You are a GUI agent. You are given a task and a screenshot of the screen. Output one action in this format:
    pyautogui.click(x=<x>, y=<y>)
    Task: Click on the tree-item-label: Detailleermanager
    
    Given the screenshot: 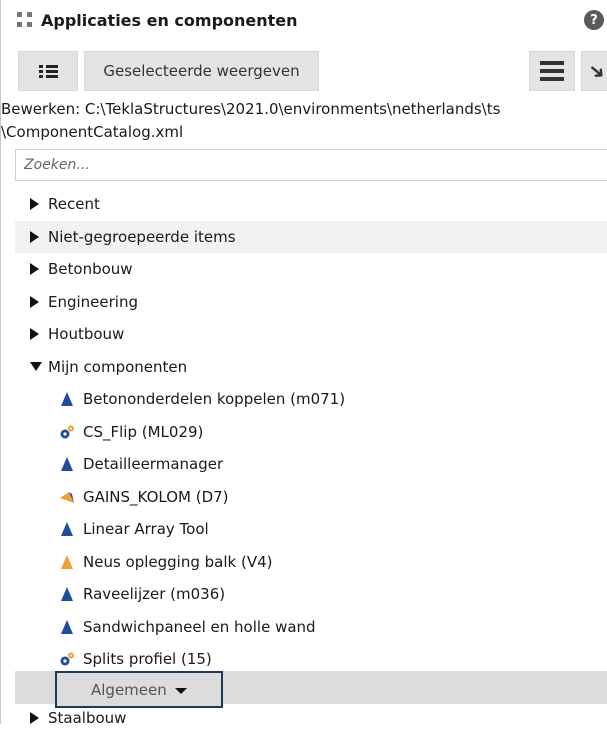 What is the action you would take?
    pyautogui.click(x=153, y=464)
    